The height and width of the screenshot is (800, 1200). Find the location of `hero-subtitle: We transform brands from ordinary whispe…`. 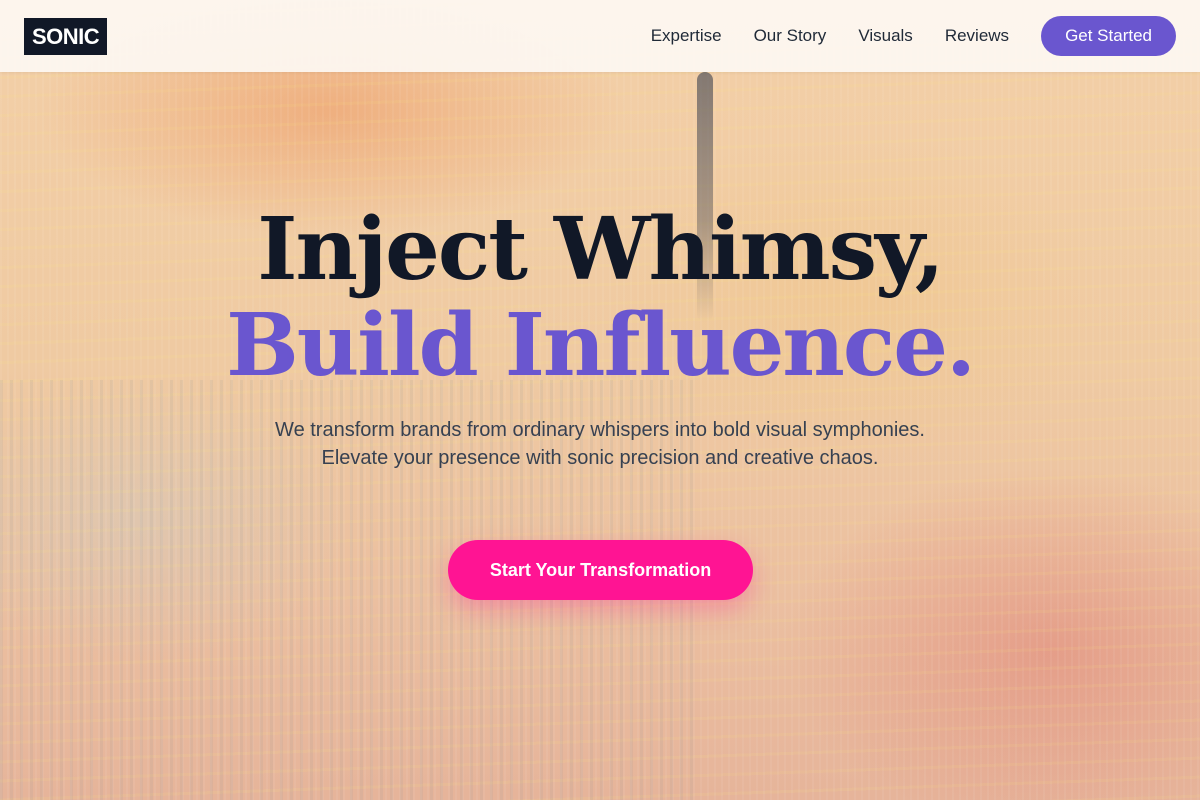

hero-subtitle: We transform brands from ordinary whispe… is located at coordinates (600, 444).